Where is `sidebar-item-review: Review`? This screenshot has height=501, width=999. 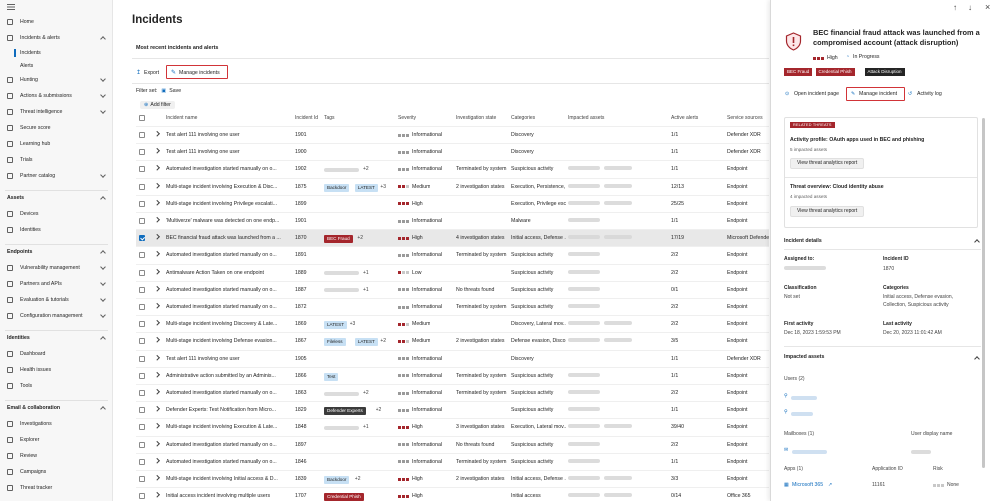 sidebar-item-review: Review is located at coordinates (56, 456).